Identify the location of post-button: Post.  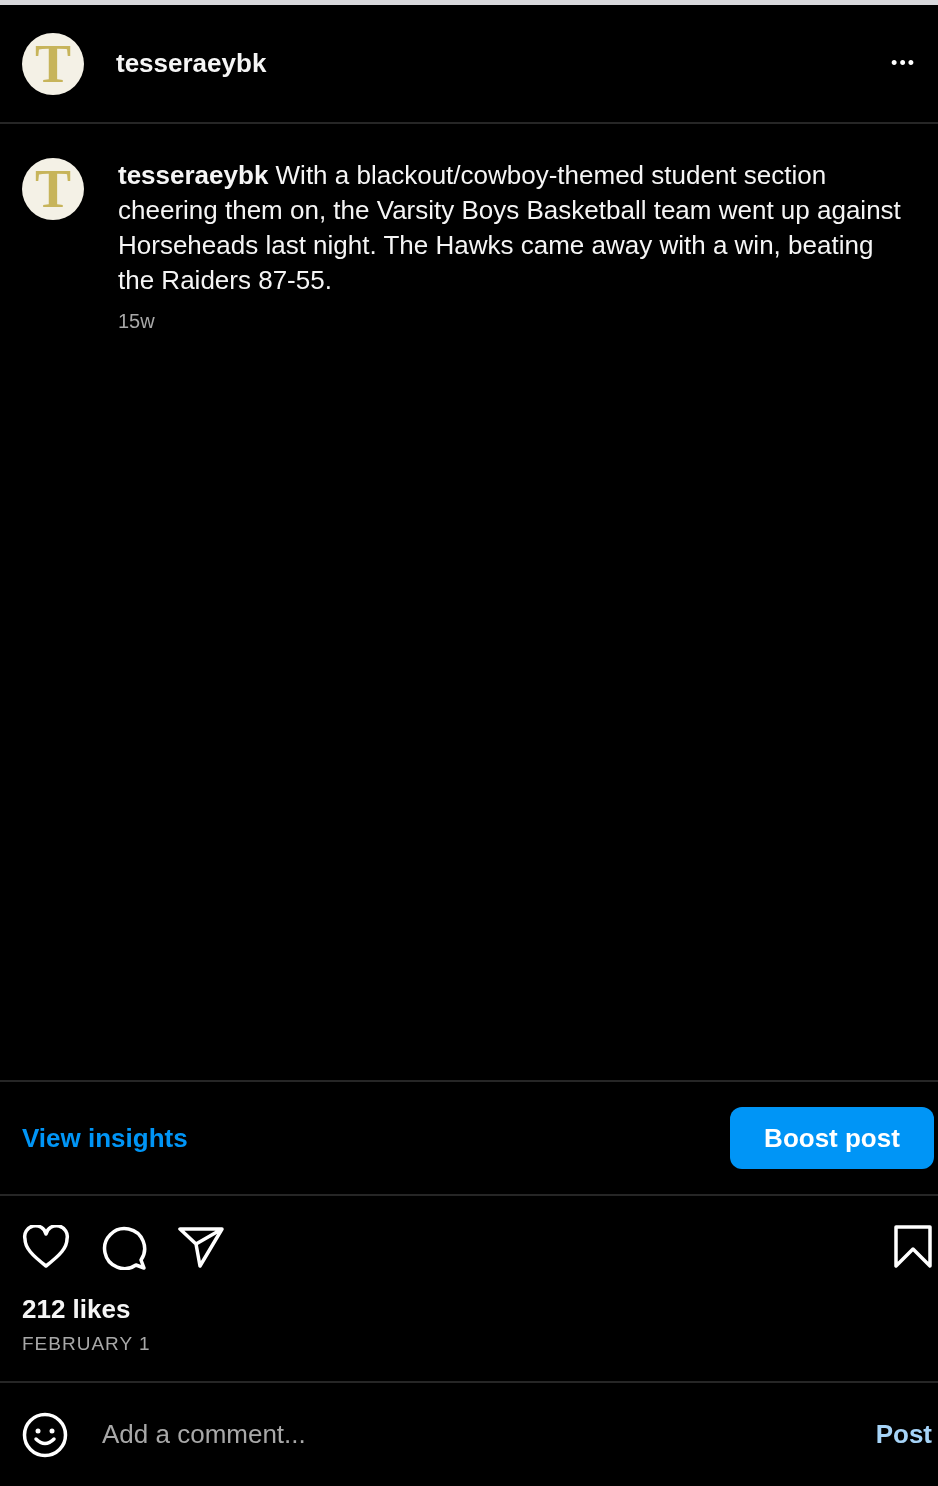
(903, 1434).